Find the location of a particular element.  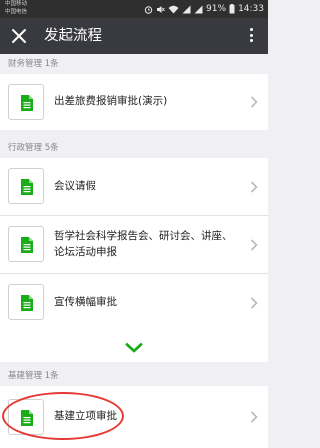

list-item-label: 会议请假 is located at coordinates (75, 186).